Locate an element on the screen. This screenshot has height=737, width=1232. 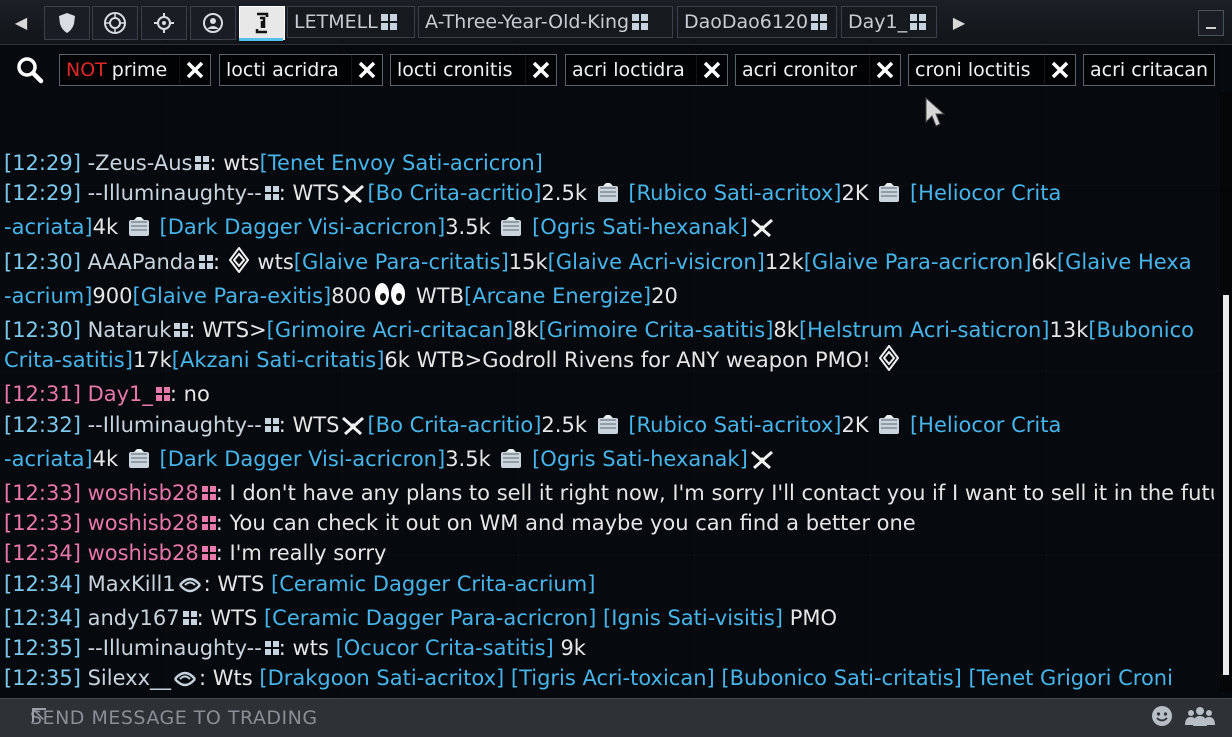
tab-clan is located at coordinates (115, 23).